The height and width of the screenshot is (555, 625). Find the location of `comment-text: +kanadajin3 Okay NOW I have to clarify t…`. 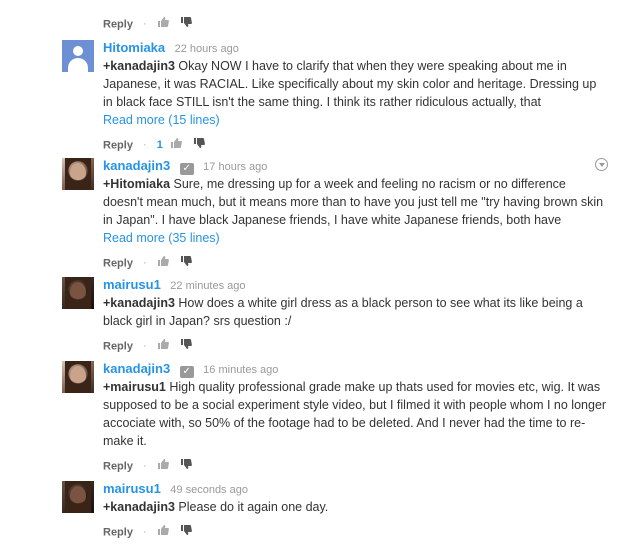

comment-text: +kanadajin3 Okay NOW I have to clarify t… is located at coordinates (355, 84).